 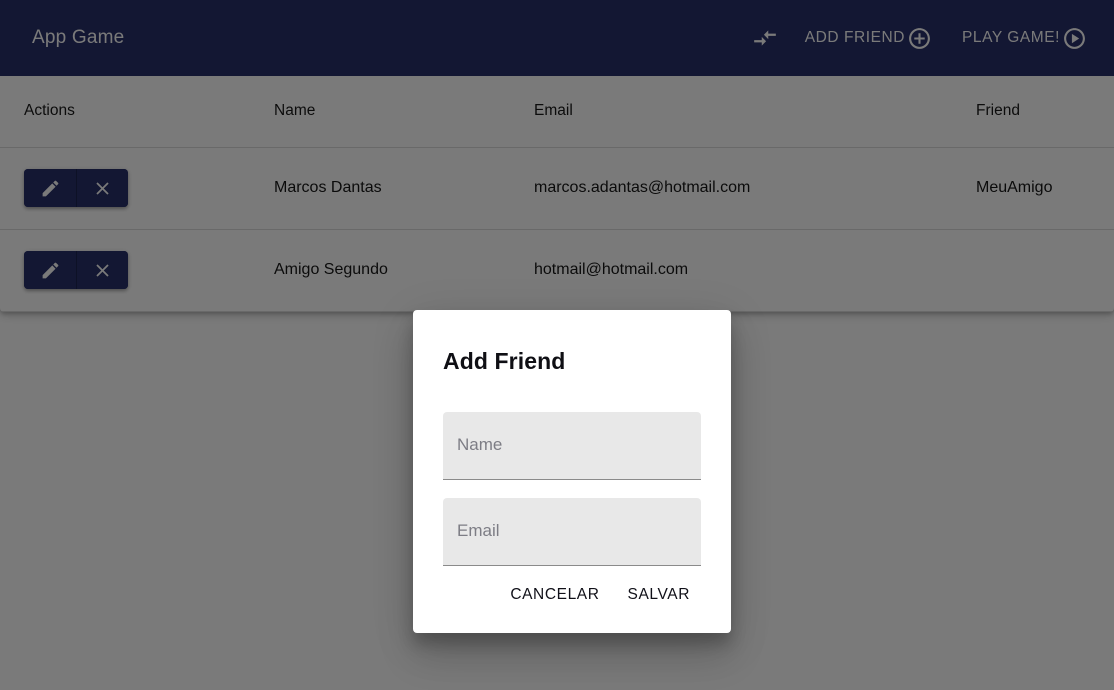 I want to click on dialog-title: Add Friend, so click(x=504, y=361).